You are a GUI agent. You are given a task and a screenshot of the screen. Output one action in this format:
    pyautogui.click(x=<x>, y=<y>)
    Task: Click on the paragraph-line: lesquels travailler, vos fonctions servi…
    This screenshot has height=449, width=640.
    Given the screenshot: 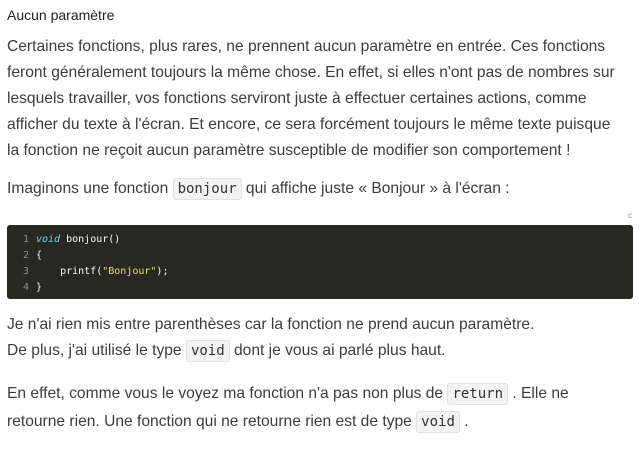 What is the action you would take?
    pyautogui.click(x=297, y=98)
    